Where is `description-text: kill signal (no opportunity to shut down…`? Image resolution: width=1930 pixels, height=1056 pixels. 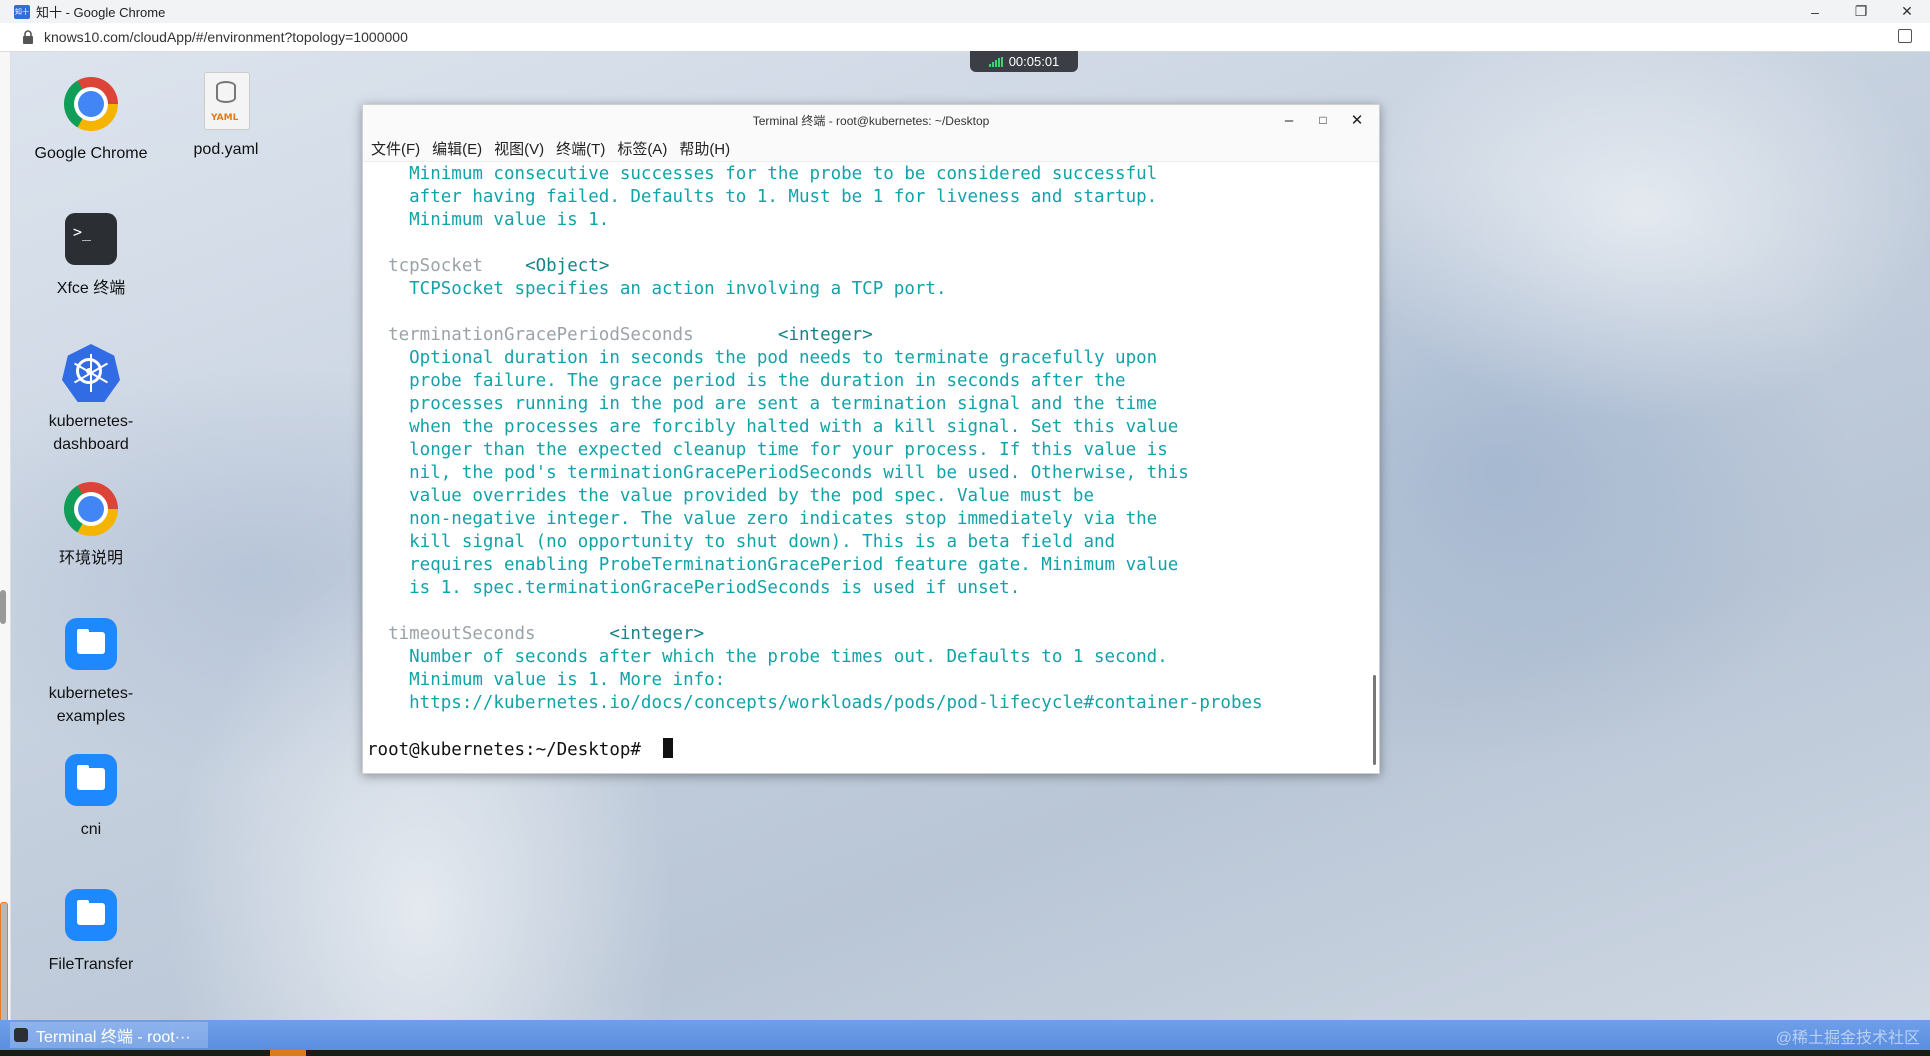 description-text: kill signal (no opportunity to shut down… is located at coordinates (741, 542).